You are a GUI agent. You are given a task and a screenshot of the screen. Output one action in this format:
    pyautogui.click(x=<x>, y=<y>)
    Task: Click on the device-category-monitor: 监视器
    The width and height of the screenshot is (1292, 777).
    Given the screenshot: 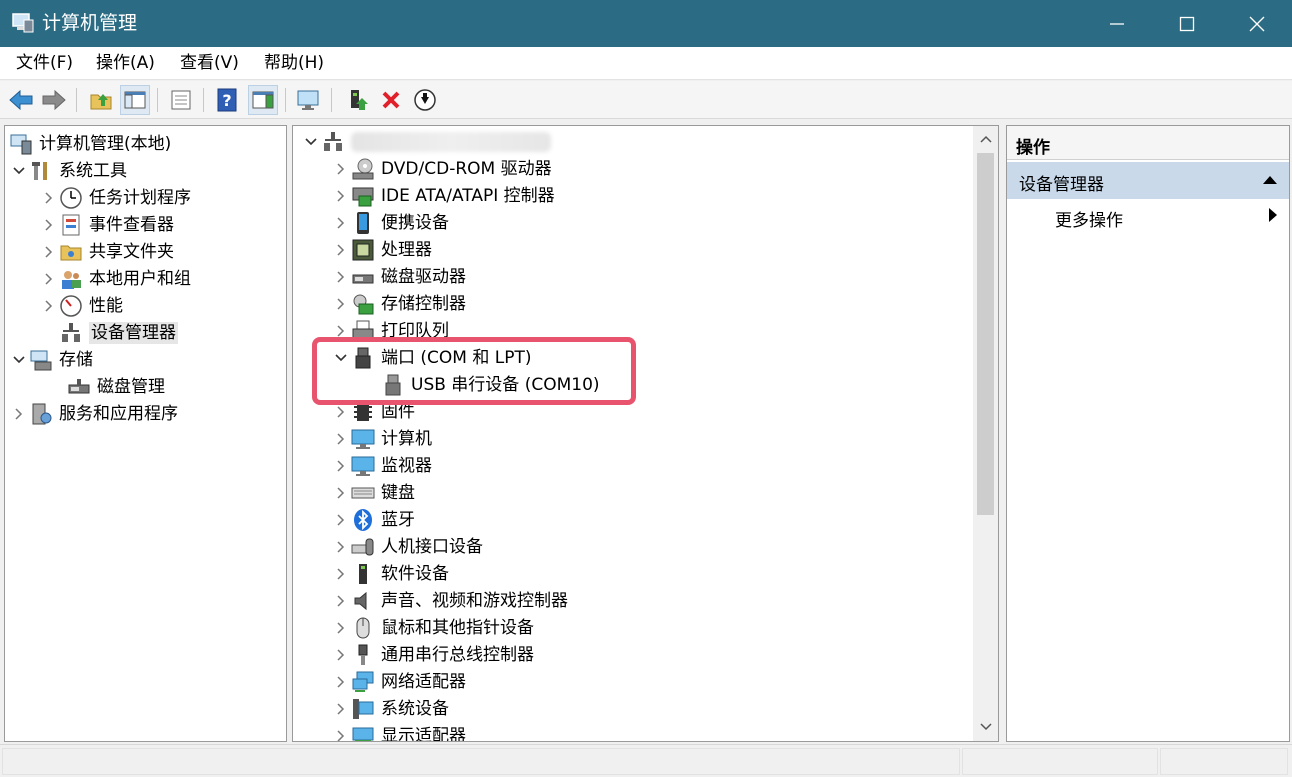 What is the action you would take?
    pyautogui.click(x=381, y=465)
    